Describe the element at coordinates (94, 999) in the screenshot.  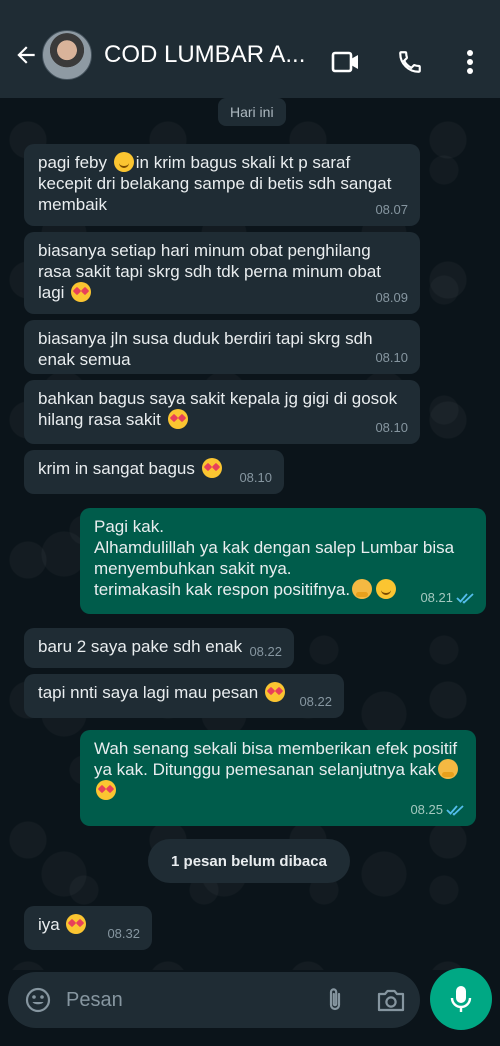
I see `message-input-placeholder: Pesan` at that location.